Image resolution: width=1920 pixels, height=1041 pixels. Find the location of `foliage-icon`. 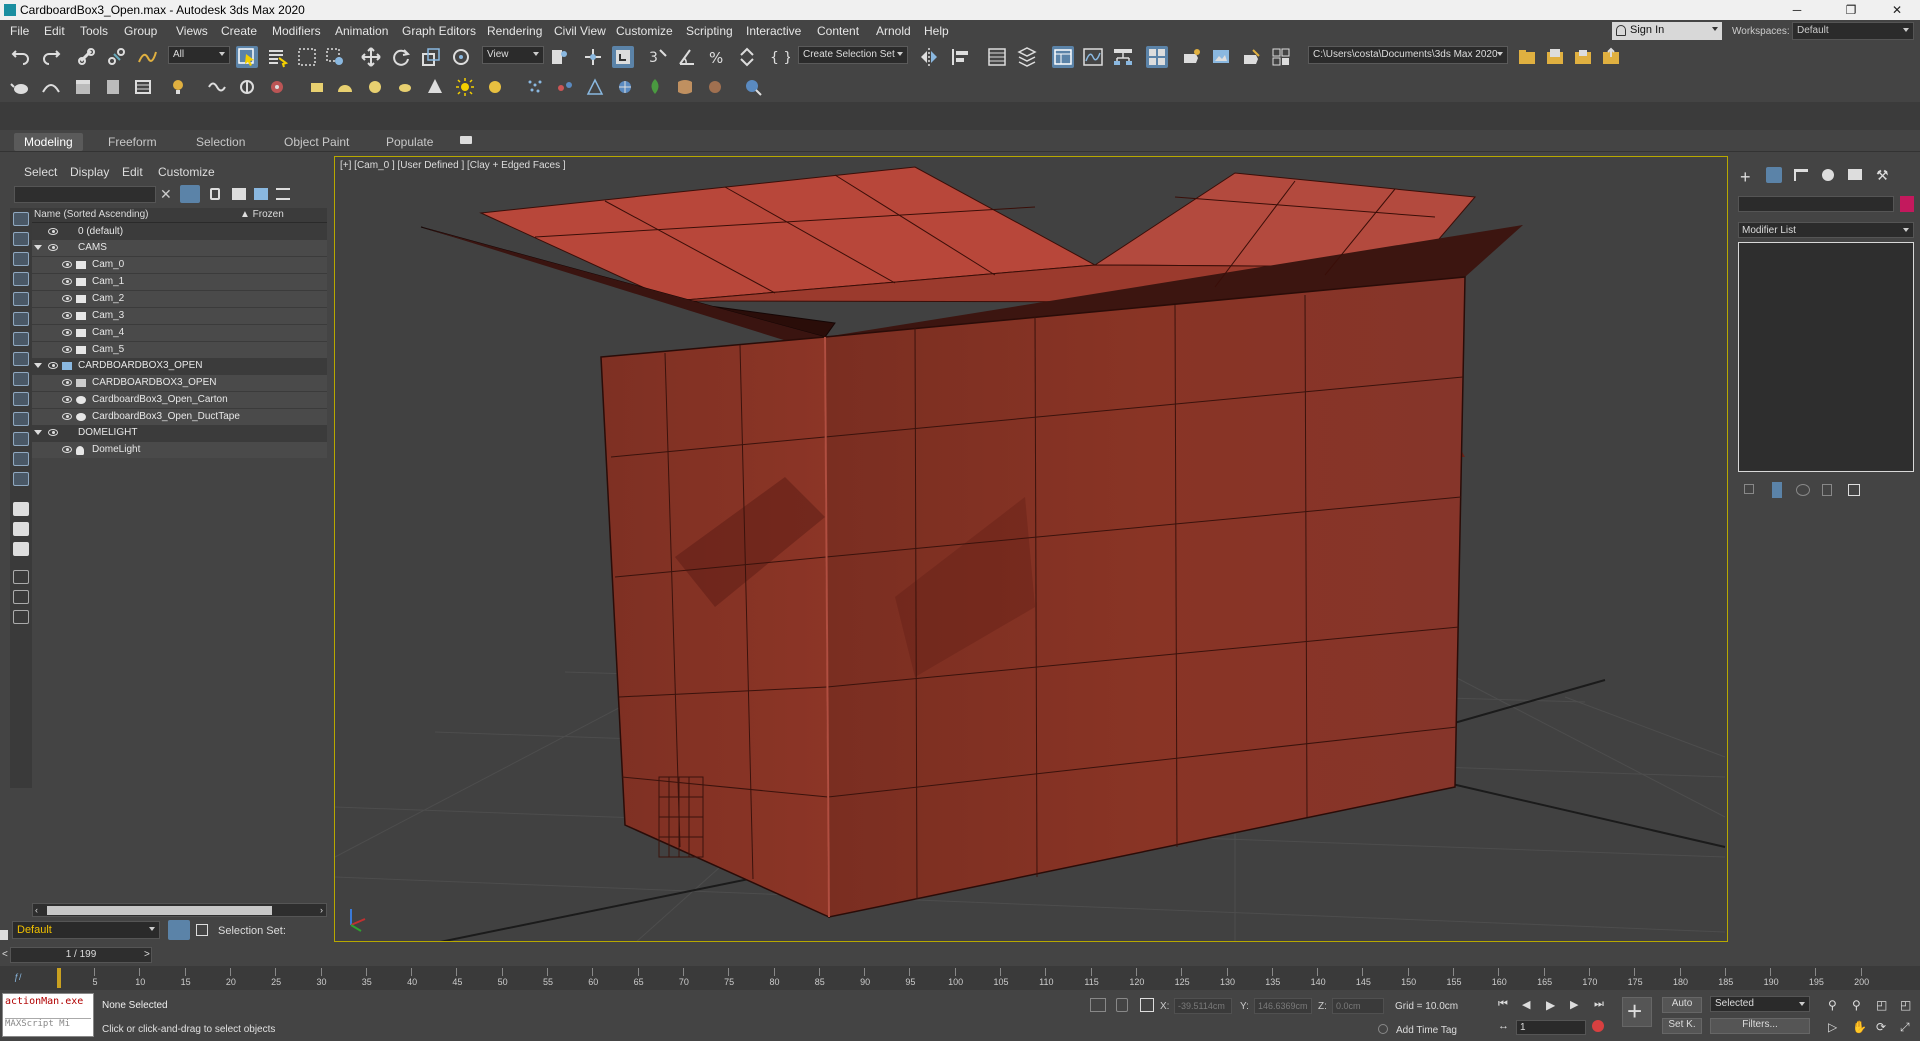

foliage-icon is located at coordinates (655, 87).